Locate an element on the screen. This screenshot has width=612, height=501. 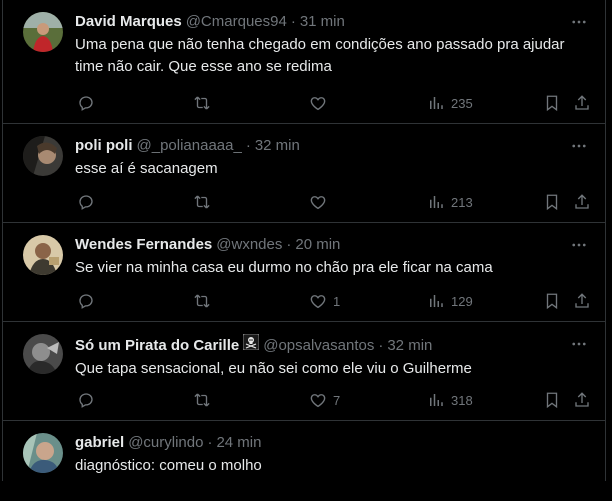
views-button: 318 is located at coordinates (450, 400).